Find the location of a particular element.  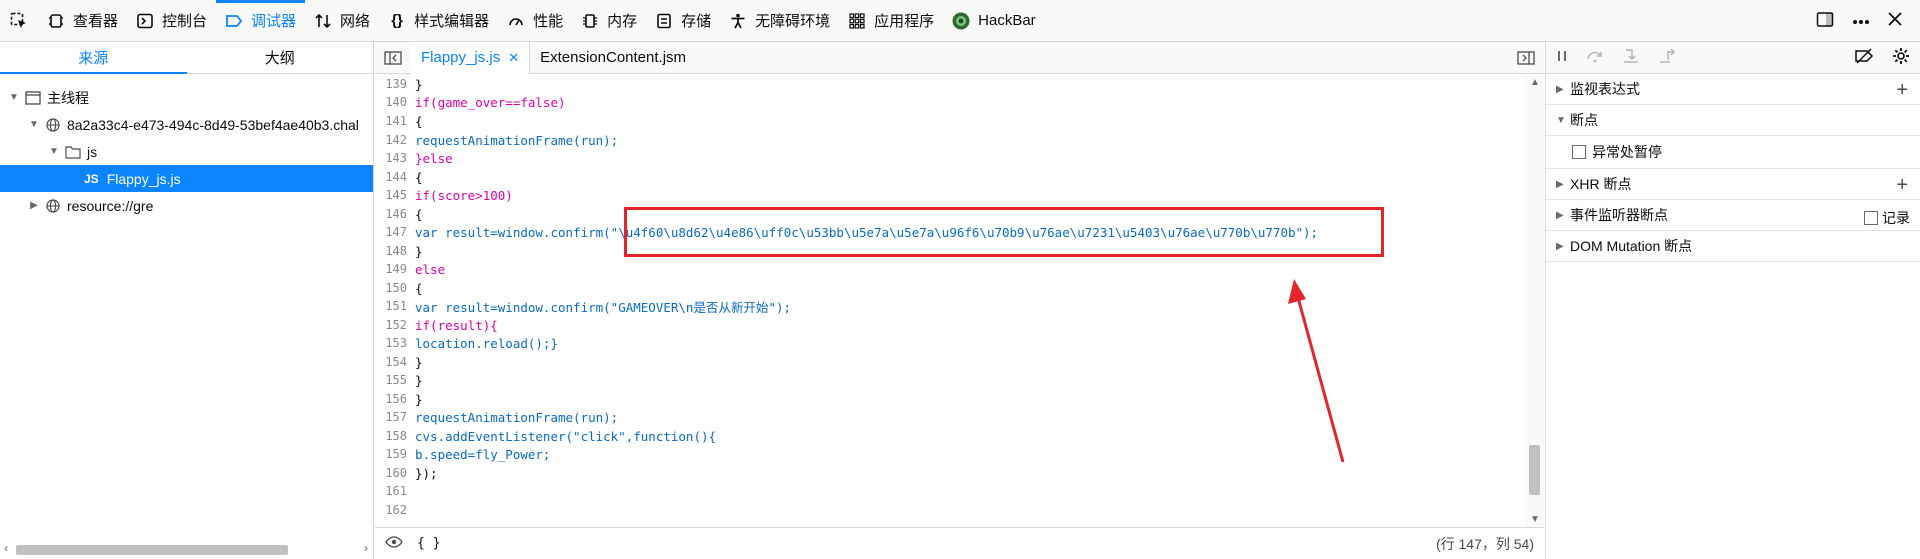

line-number: 150 is located at coordinates (391, 288).